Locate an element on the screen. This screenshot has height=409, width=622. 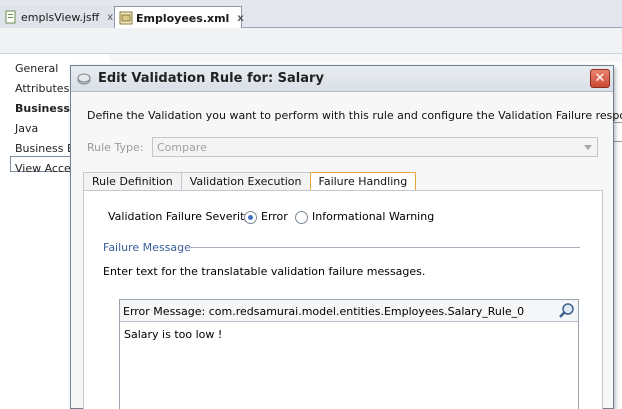
file-icon is located at coordinates (11, 17).